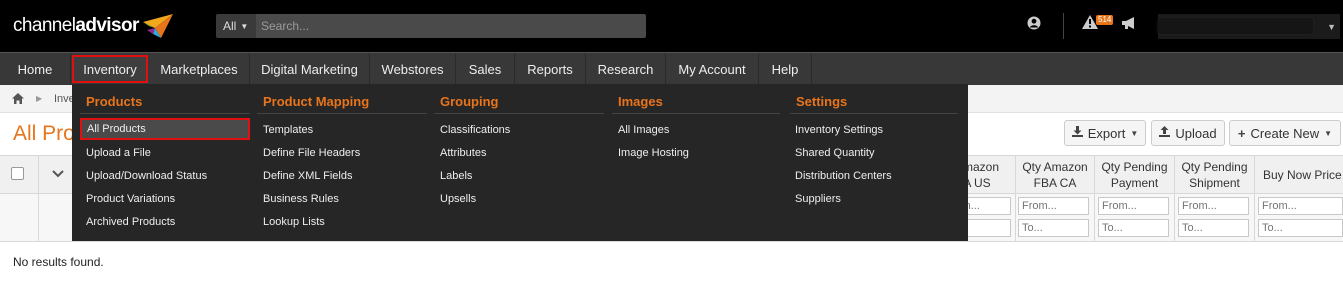 Image resolution: width=1343 pixels, height=281 pixels. I want to click on menu-item-product-variations: Product Variations, so click(130, 199).